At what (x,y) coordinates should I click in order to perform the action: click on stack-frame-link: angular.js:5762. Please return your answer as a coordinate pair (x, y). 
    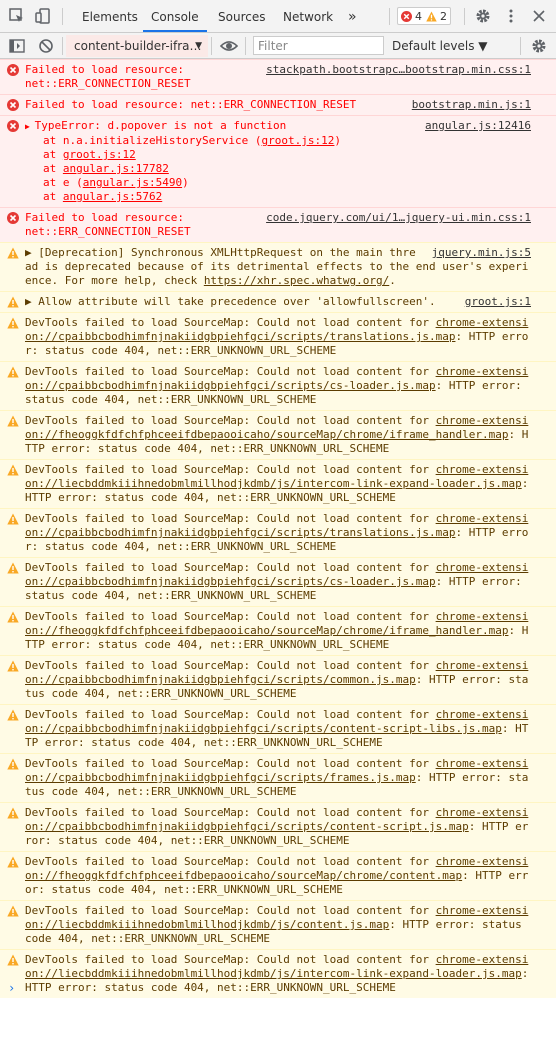
    Looking at the image, I should click on (112, 196).